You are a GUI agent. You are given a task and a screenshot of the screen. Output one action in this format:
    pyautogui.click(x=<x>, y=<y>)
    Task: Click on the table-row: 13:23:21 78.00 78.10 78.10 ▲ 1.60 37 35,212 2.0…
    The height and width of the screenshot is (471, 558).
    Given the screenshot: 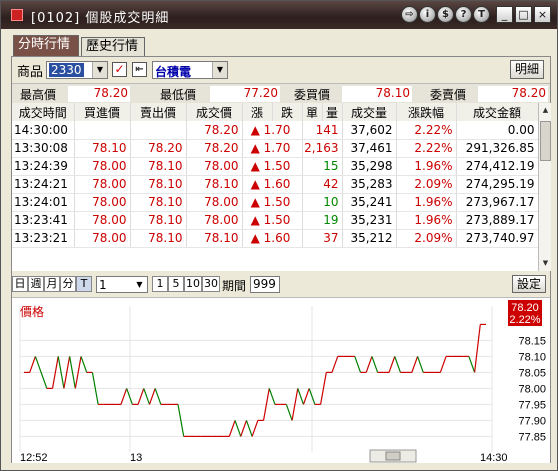 What is the action you would take?
    pyautogui.click(x=275, y=238)
    